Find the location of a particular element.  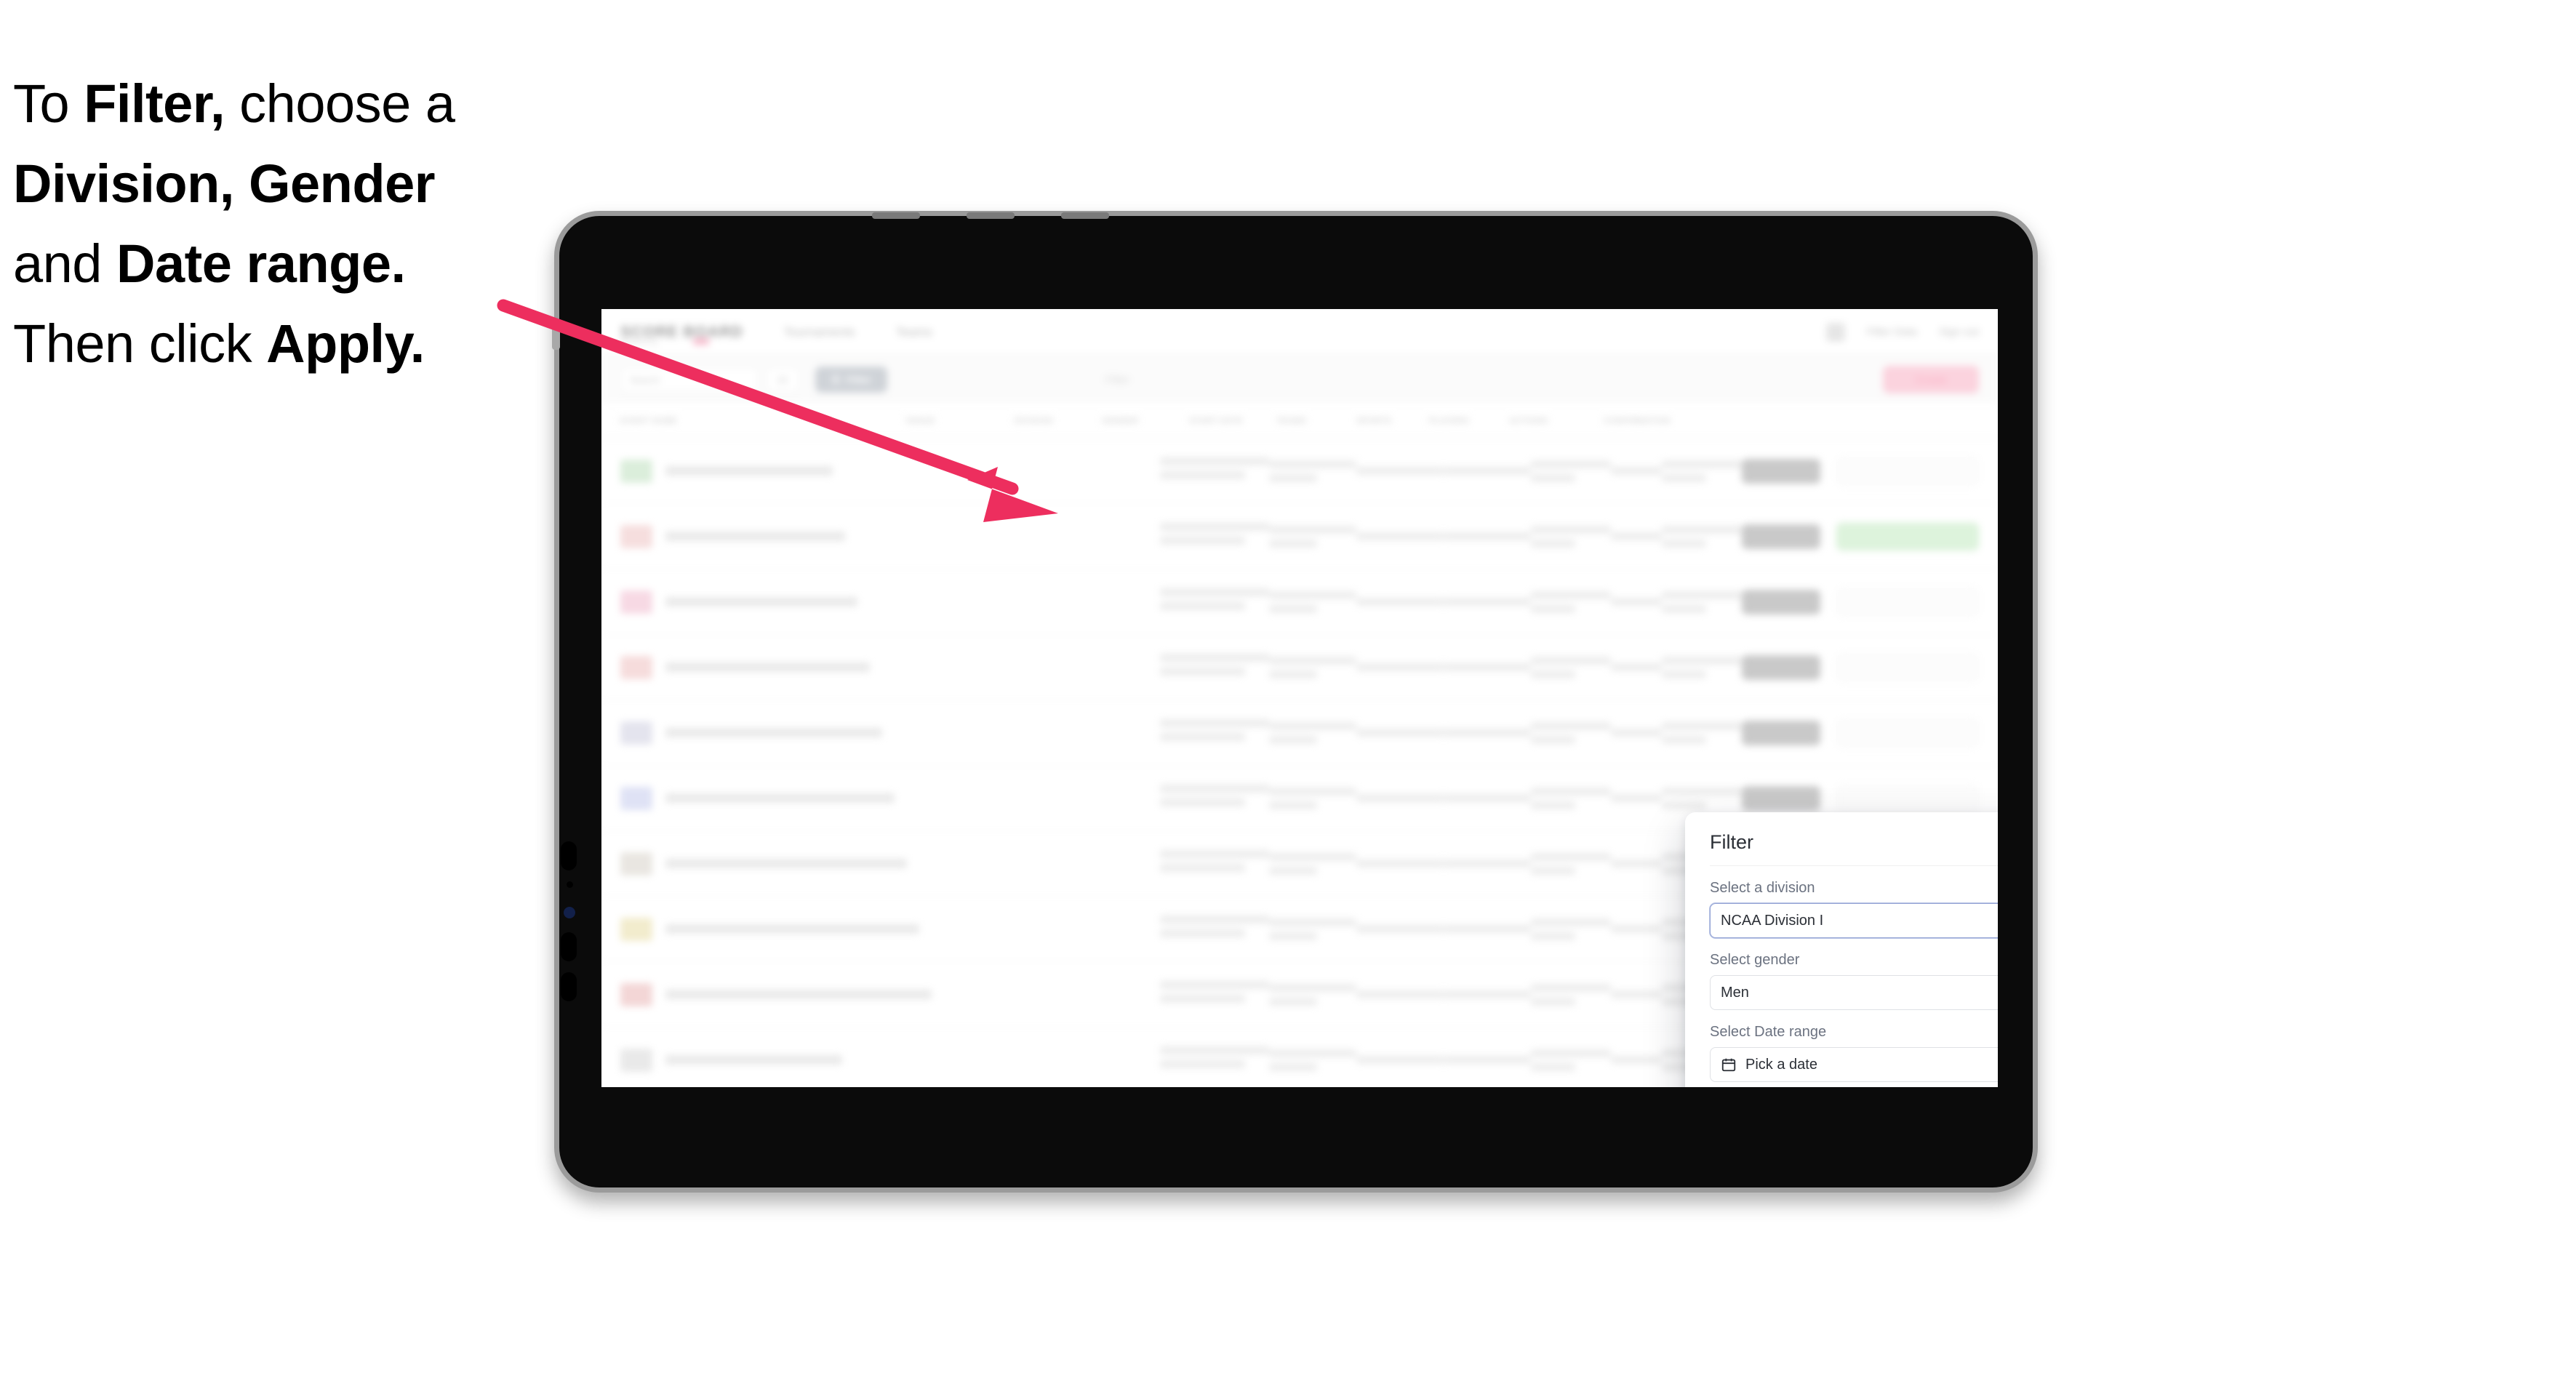

page-size-select: 20 is located at coordinates (782, 380).